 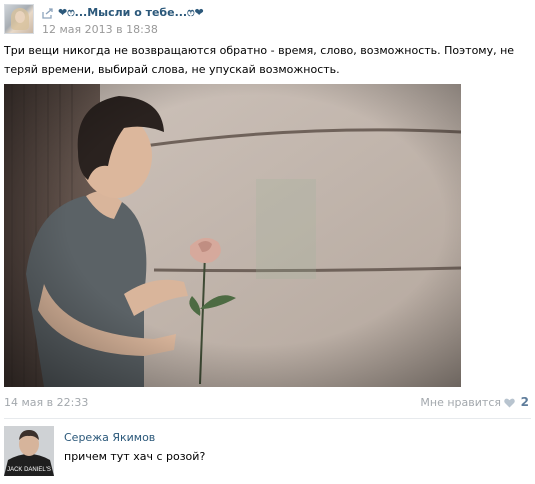 What do you see at coordinates (131, 13) in the screenshot?
I see `group-name-link: ❤ෆ...Мысли о тебе...ෆ❤` at bounding box center [131, 13].